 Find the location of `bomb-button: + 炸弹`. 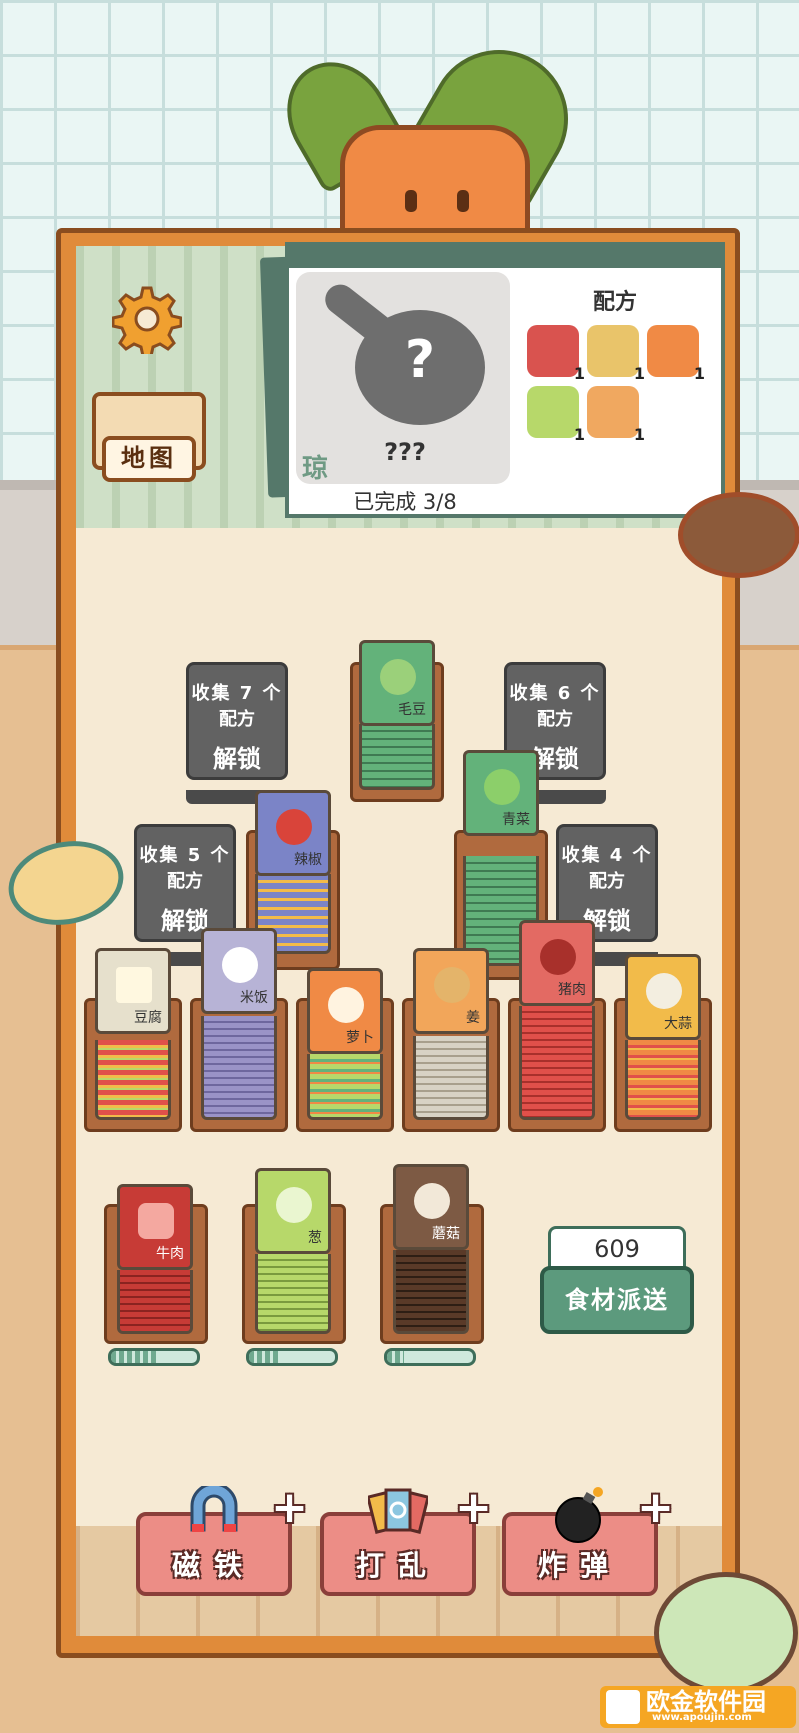

bomb-button: + 炸弹 is located at coordinates (588, 1539).